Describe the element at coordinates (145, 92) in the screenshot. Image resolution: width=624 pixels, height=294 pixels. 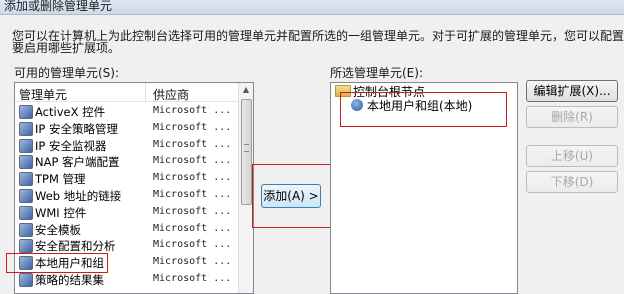
I see `column-divider` at that location.